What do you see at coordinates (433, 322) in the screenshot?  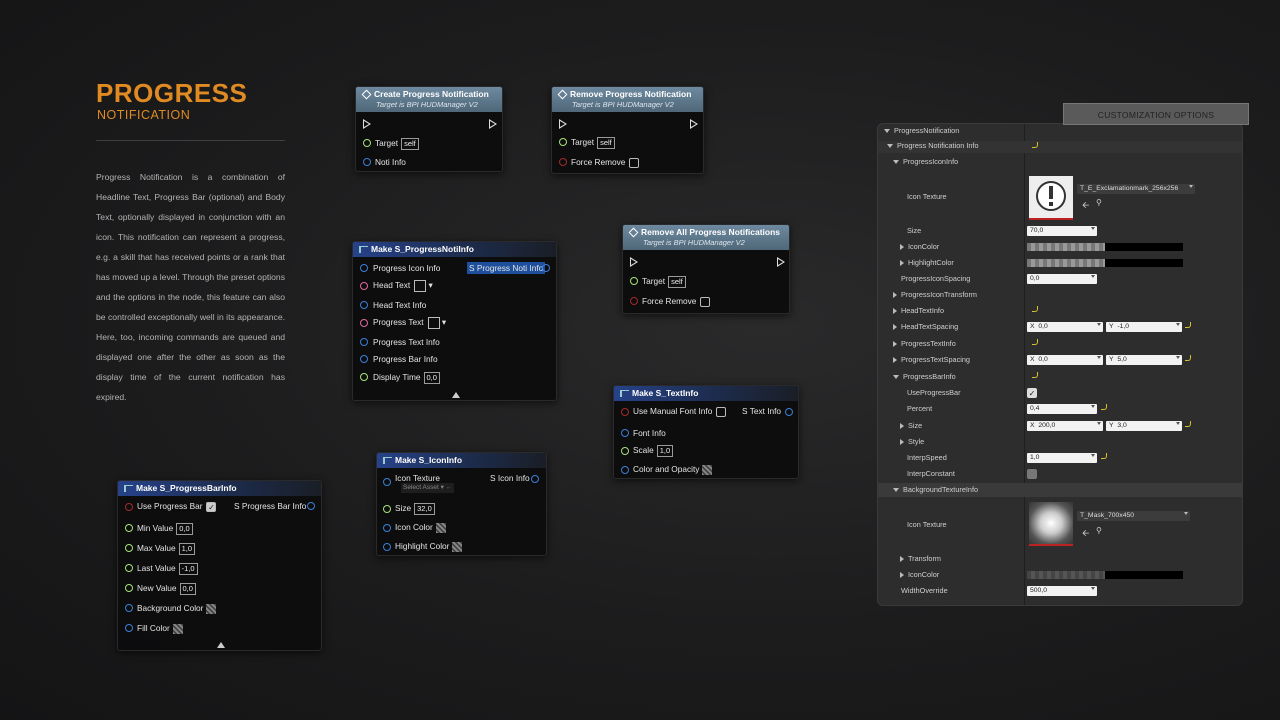 I see `progress-text-field` at bounding box center [433, 322].